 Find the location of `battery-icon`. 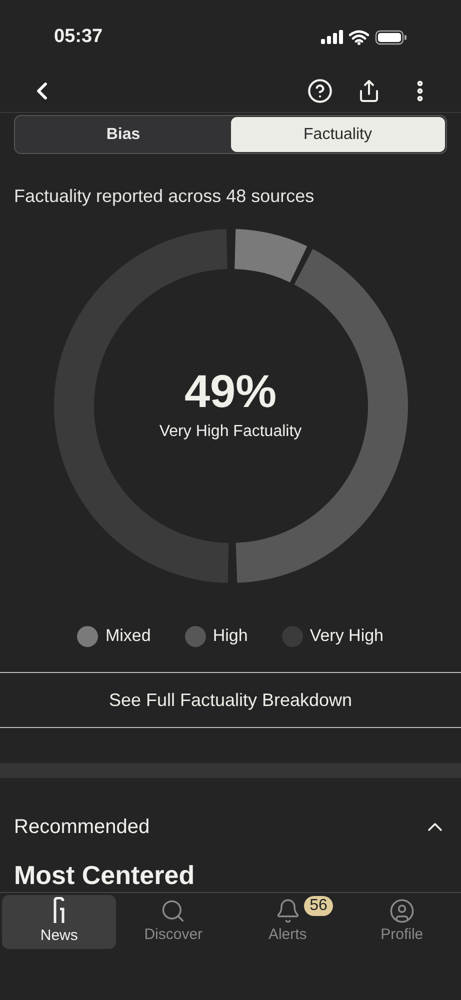

battery-icon is located at coordinates (391, 37).